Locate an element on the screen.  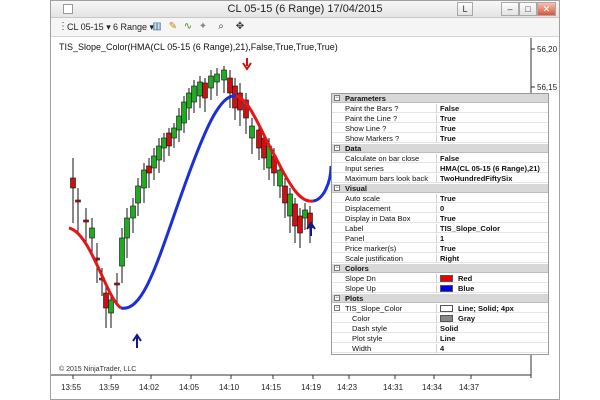
property-row: Displacement 0 is located at coordinates (440, 208).